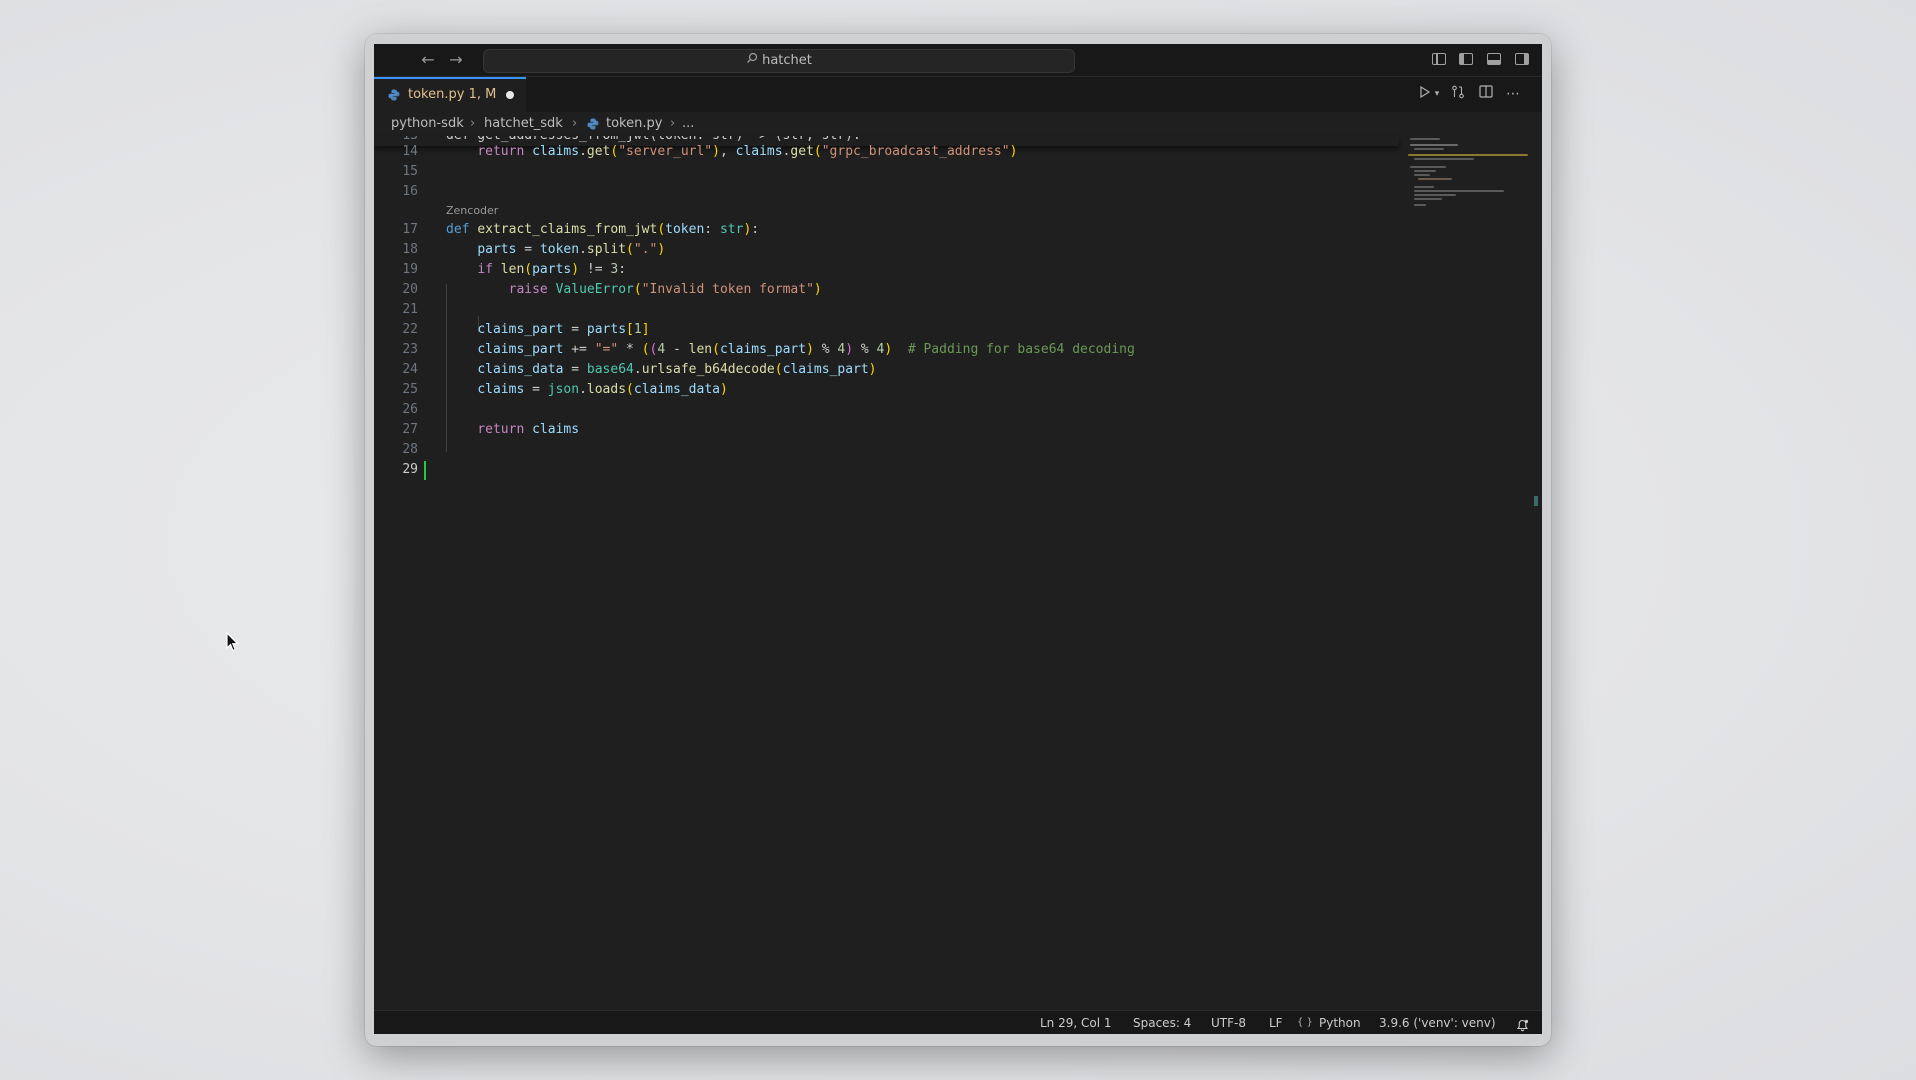 Image resolution: width=1916 pixels, height=1080 pixels. What do you see at coordinates (510, 95) in the screenshot?
I see `unsaved-dot-icon` at bounding box center [510, 95].